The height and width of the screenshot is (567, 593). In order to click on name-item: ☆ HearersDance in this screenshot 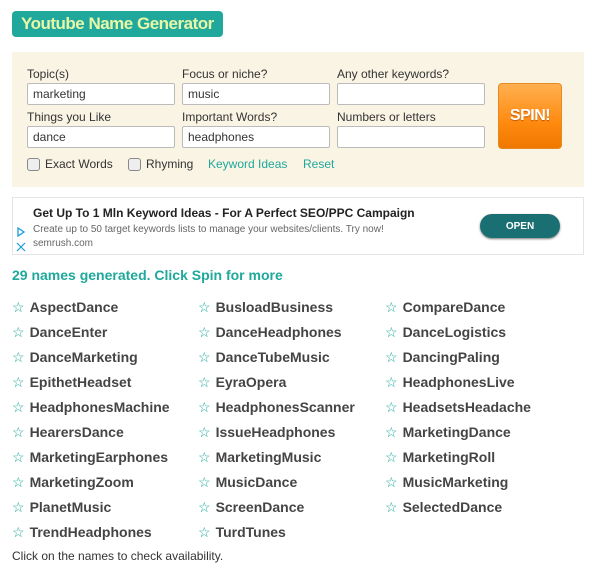, I will do `click(68, 432)`.